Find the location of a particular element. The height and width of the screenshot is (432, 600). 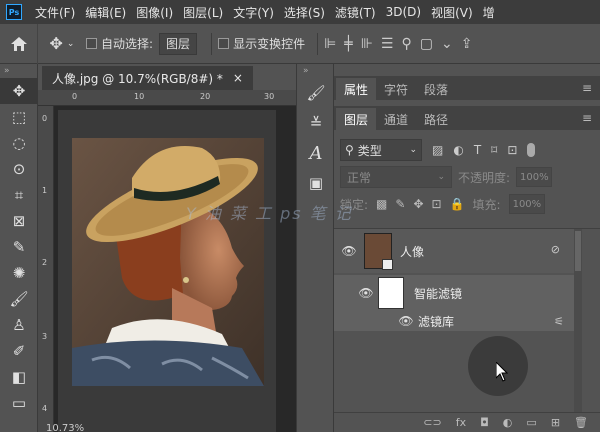

layer-row: 👁 人像 ⊘ is located at coordinates (454, 251).